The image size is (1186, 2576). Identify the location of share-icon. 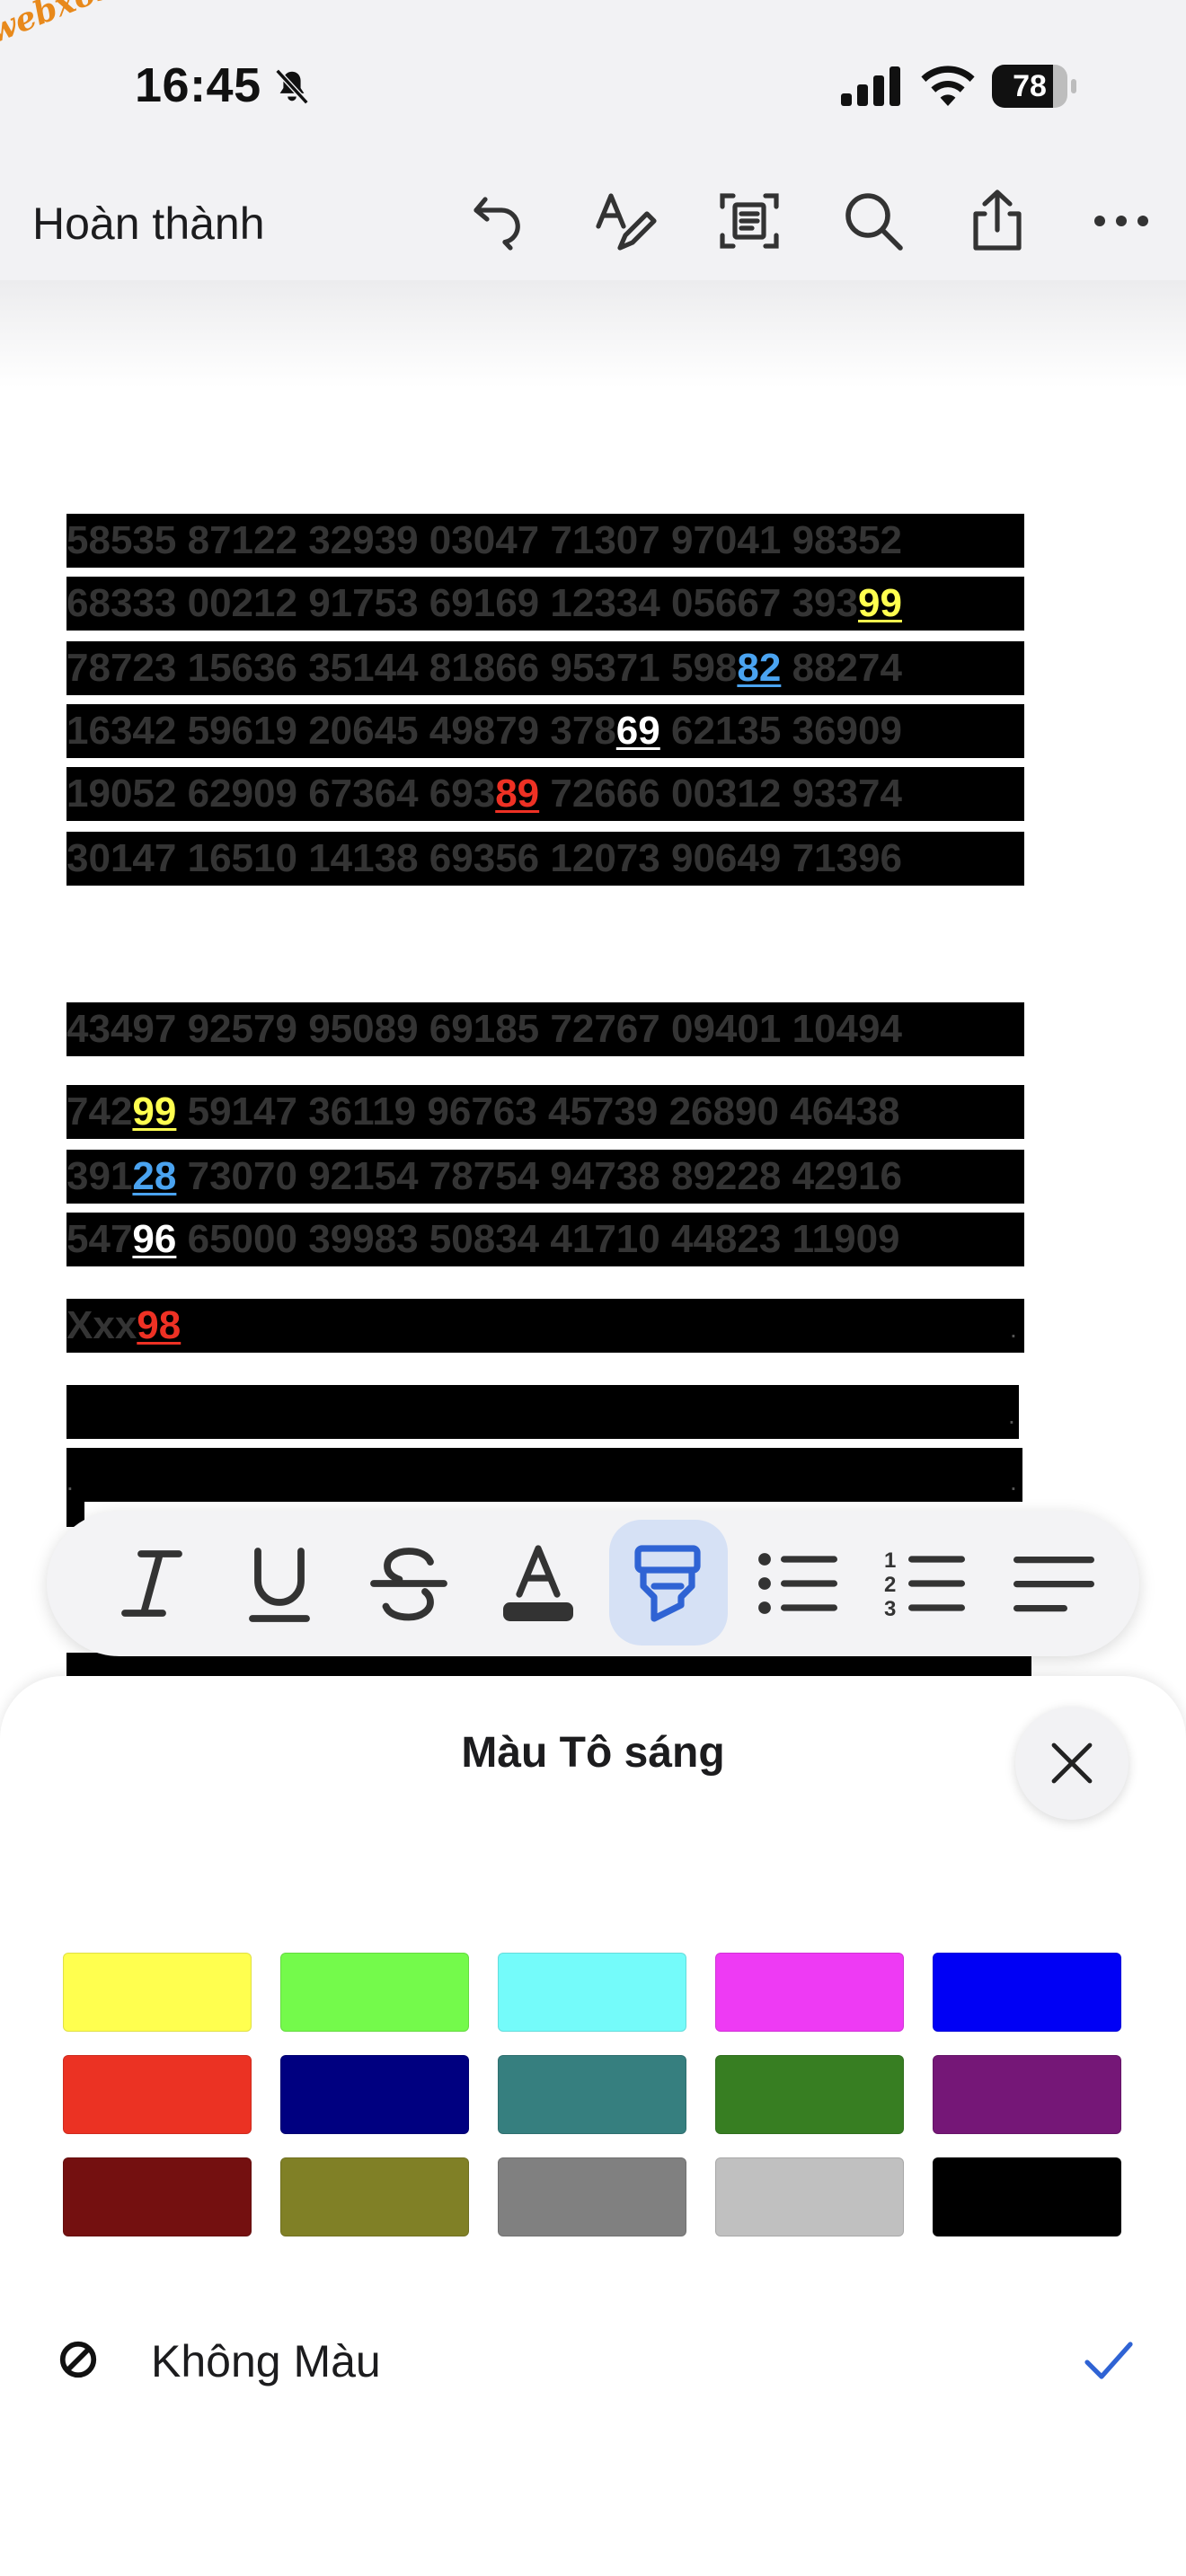
(997, 221).